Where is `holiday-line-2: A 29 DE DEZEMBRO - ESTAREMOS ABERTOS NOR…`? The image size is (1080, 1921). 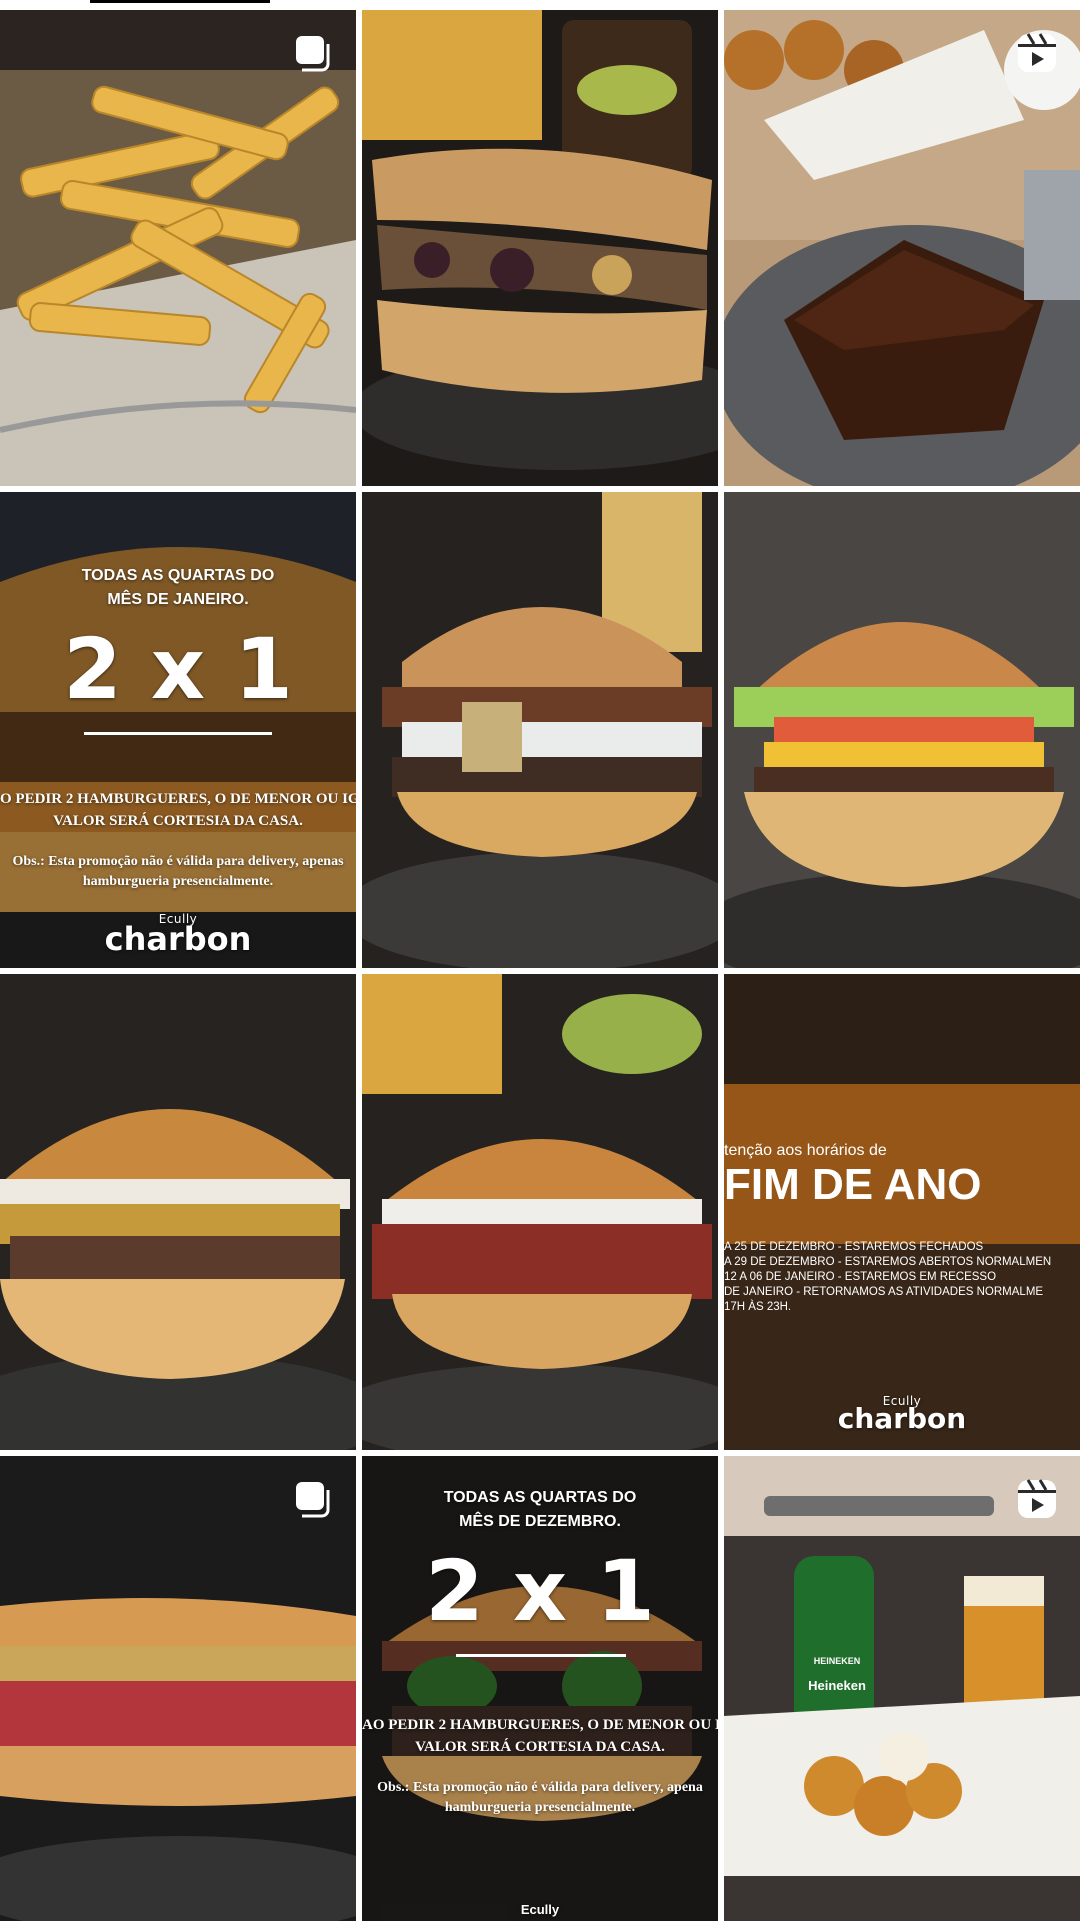 holiday-line-2: A 29 DE DEZEMBRO - ESTAREMOS ABERTOS NOR… is located at coordinates (888, 1262).